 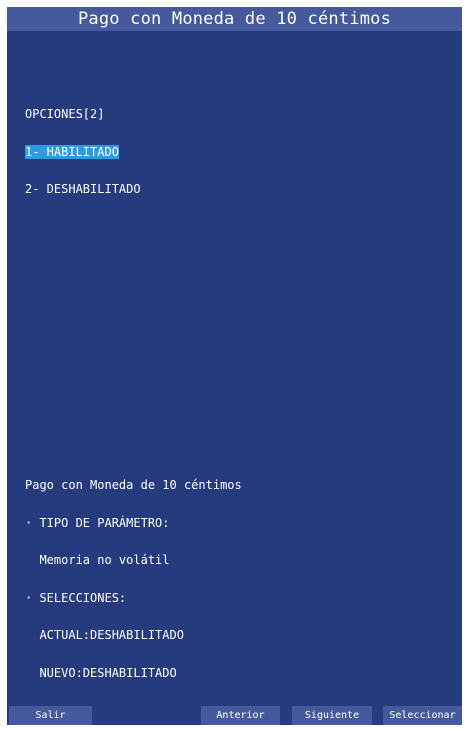 I want to click on selections-label: · SELECCIONES:, so click(x=76, y=597).